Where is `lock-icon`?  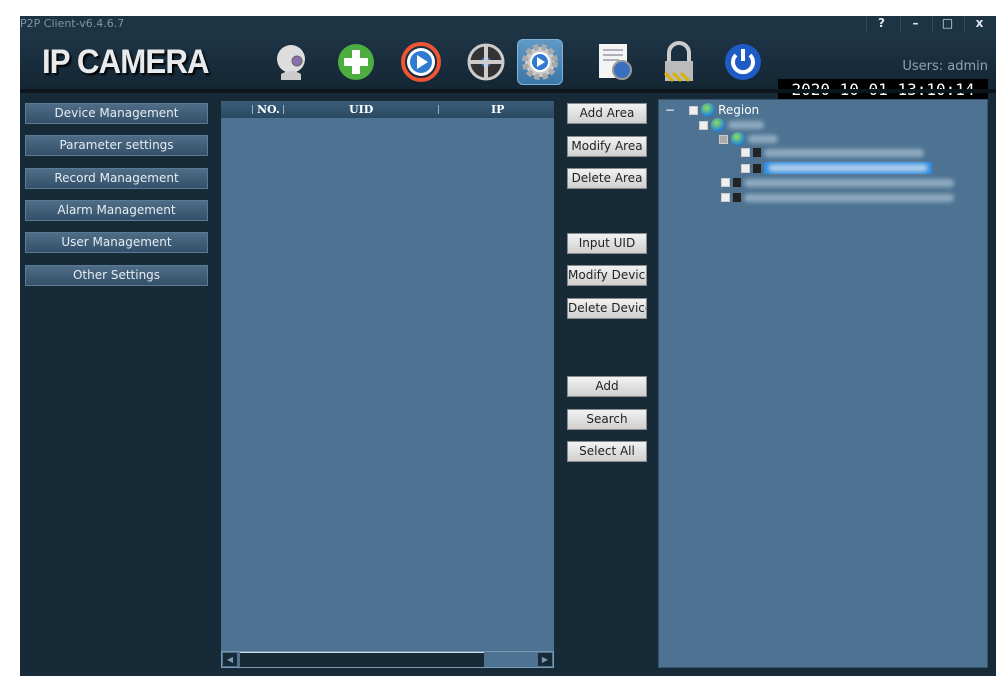 lock-icon is located at coordinates (679, 62).